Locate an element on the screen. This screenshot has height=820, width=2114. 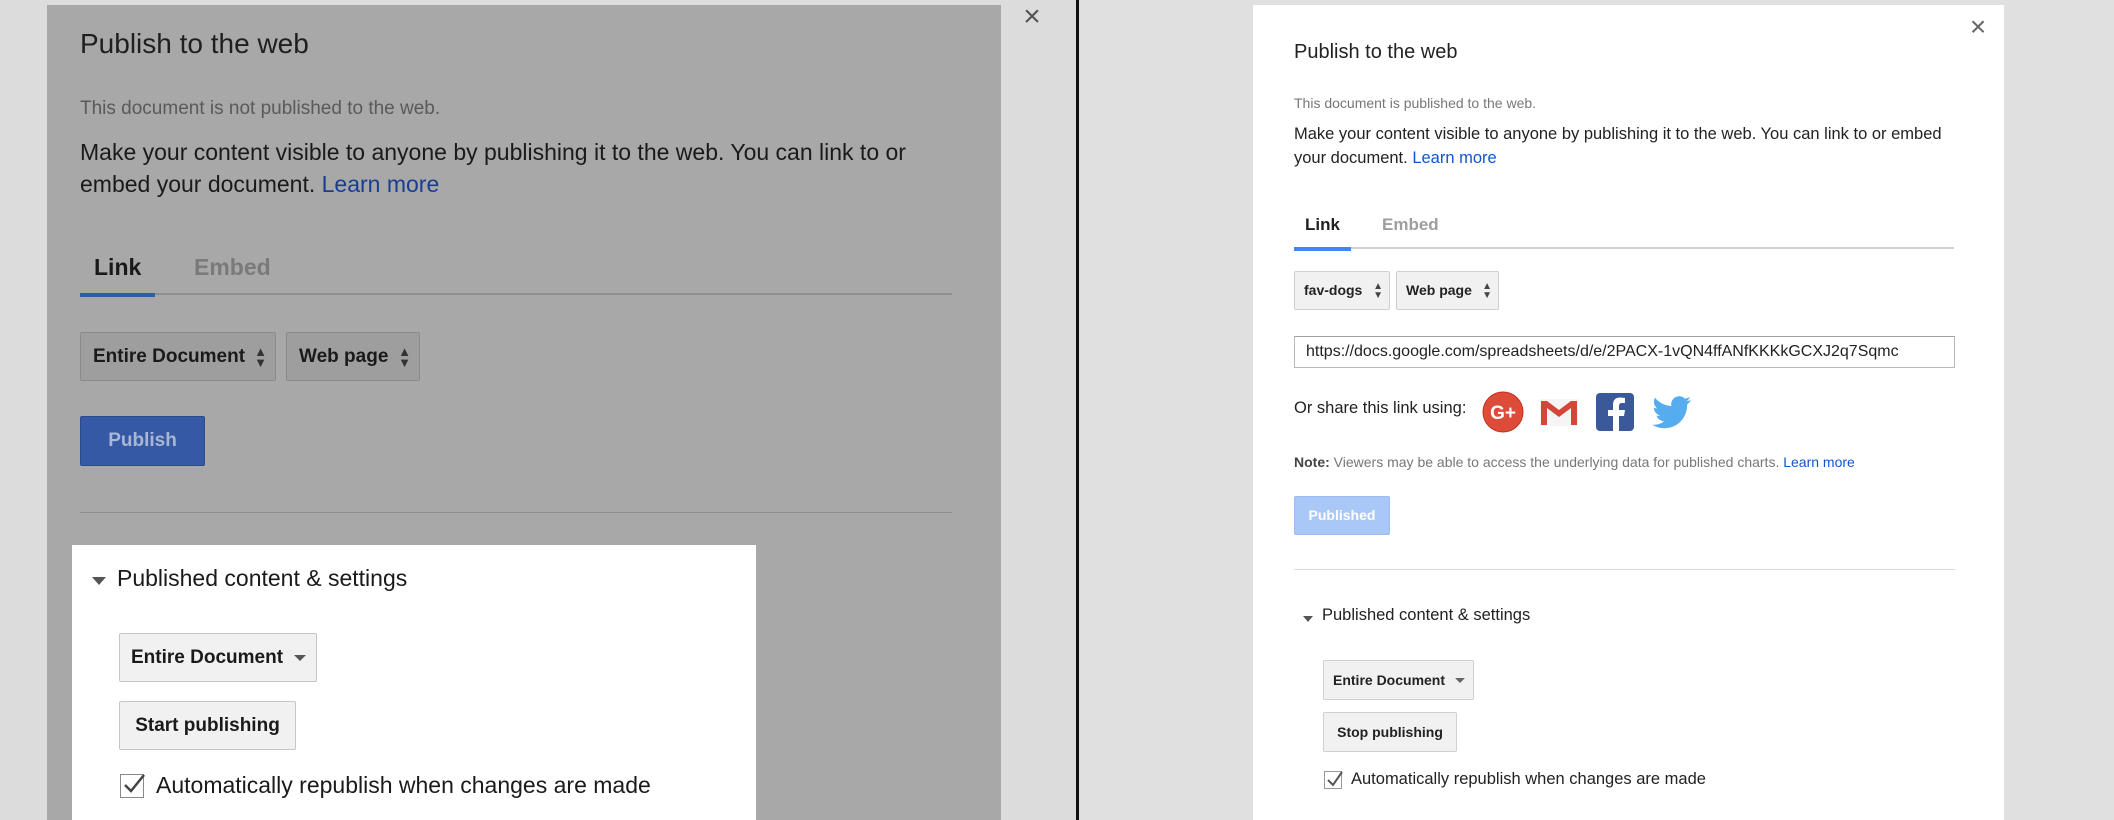
share-label: Or share this link using: is located at coordinates (1380, 408).